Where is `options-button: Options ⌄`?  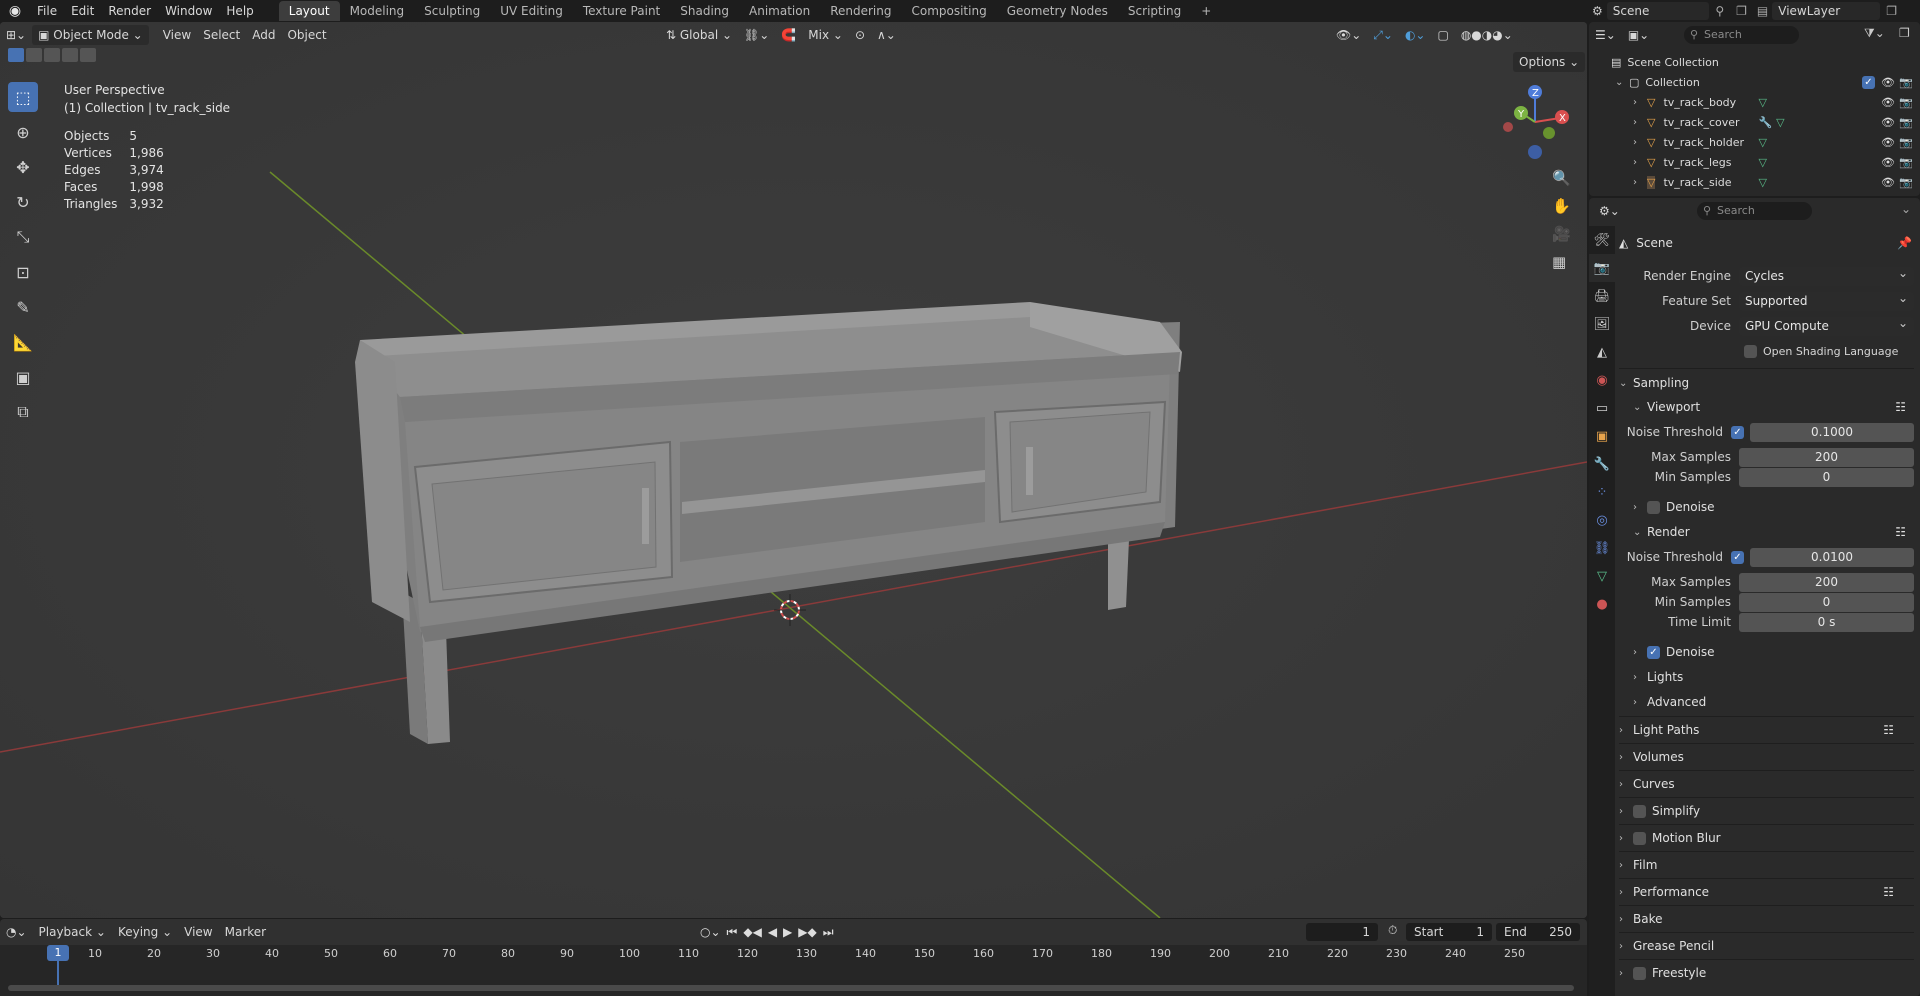 options-button: Options ⌄ is located at coordinates (1549, 62).